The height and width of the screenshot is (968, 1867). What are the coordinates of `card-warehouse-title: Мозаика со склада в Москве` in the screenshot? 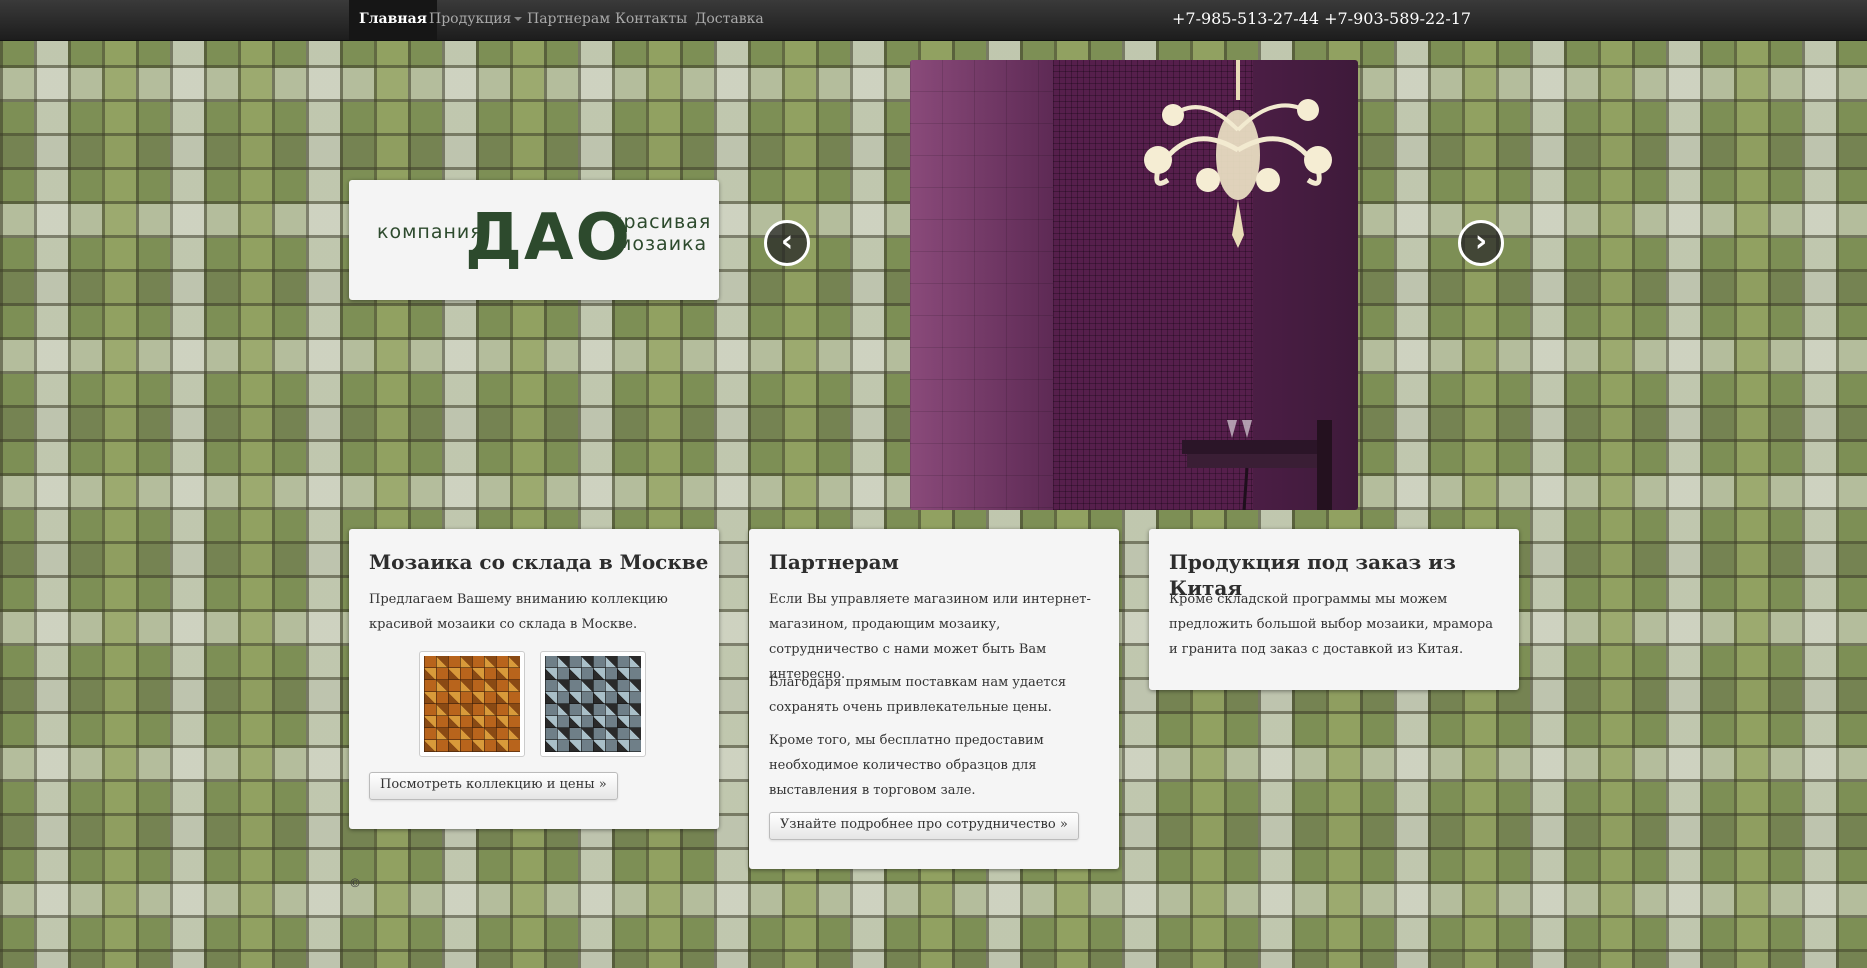 It's located at (539, 562).